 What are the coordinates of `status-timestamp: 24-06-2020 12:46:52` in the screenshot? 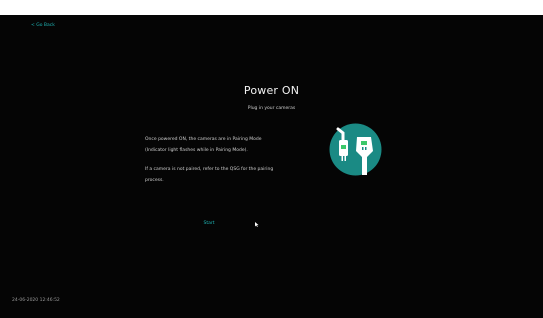 It's located at (36, 300).